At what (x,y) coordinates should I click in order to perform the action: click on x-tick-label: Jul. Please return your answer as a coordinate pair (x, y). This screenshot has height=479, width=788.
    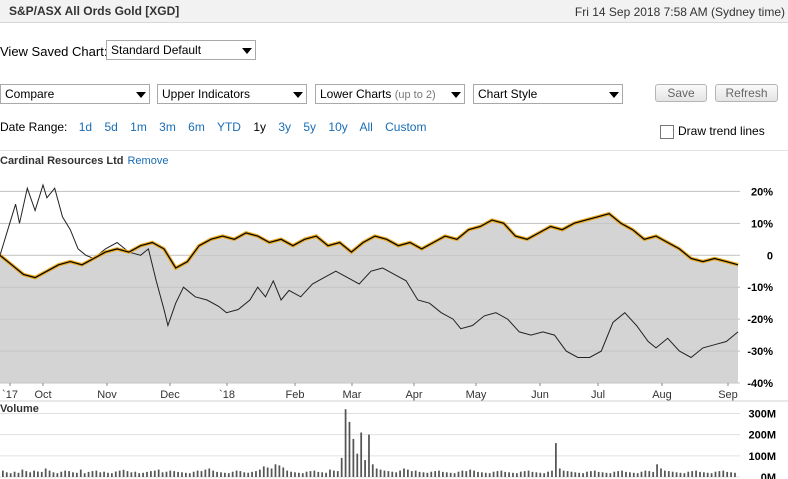
    Looking at the image, I should click on (598, 395).